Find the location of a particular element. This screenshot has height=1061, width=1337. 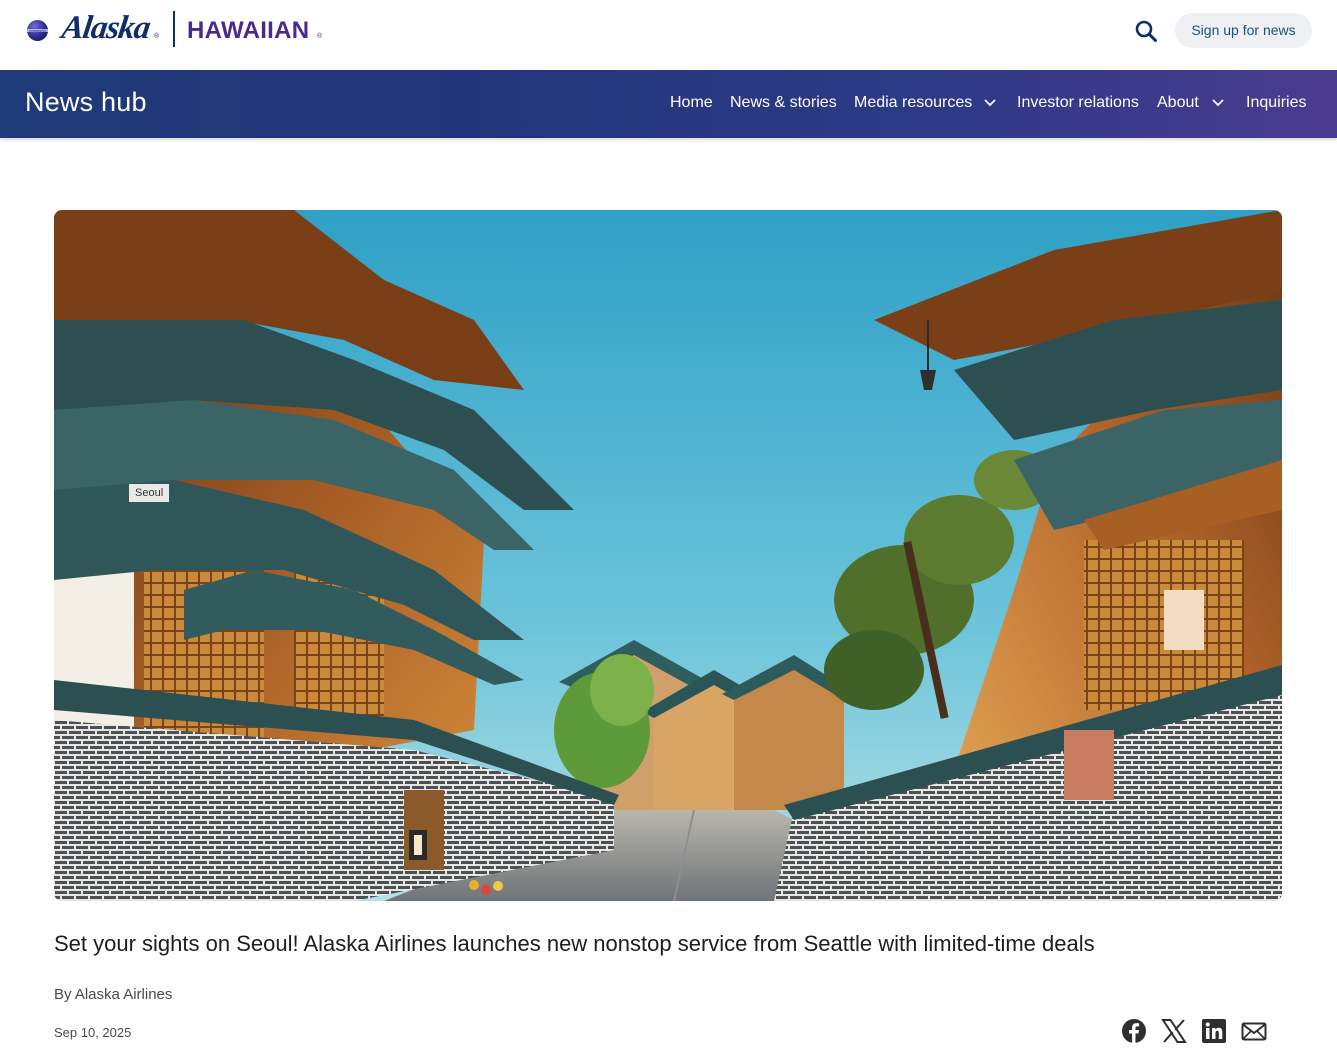

alaska-registered-mark: ® is located at coordinates (157, 36).